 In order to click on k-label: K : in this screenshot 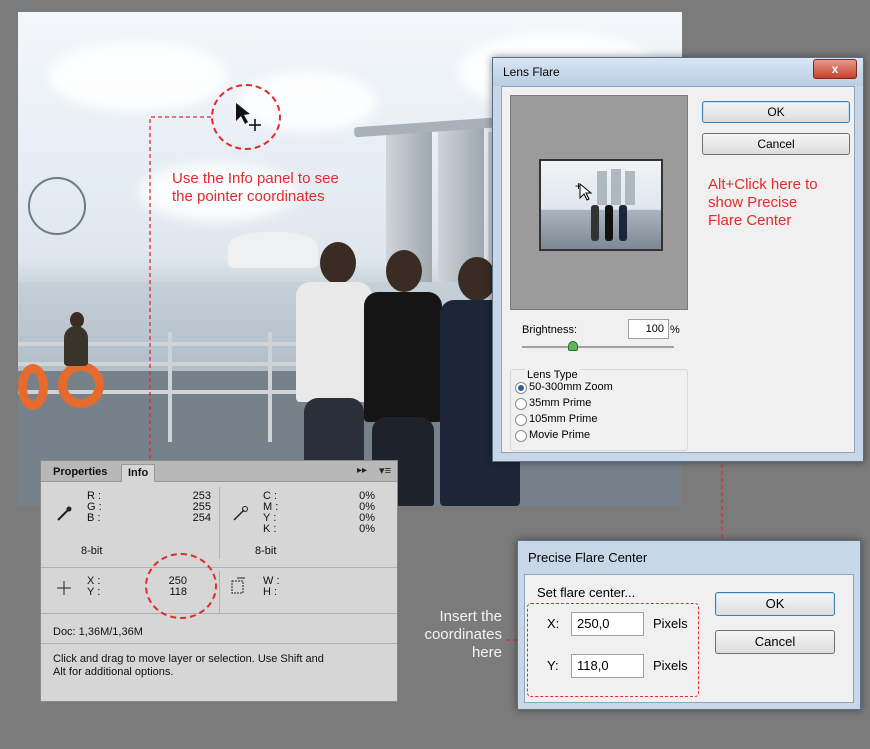, I will do `click(270, 529)`.